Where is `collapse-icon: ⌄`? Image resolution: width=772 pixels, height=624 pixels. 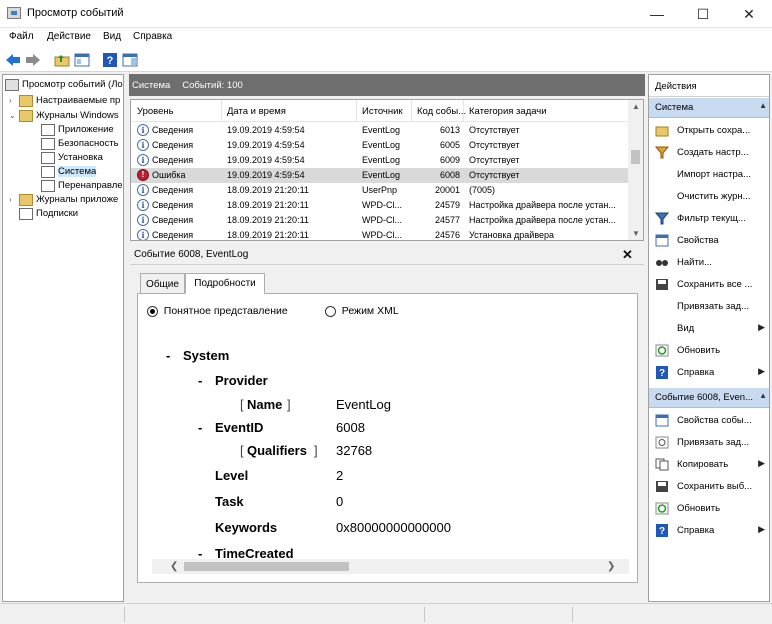 collapse-icon: ⌄ is located at coordinates (14, 115).